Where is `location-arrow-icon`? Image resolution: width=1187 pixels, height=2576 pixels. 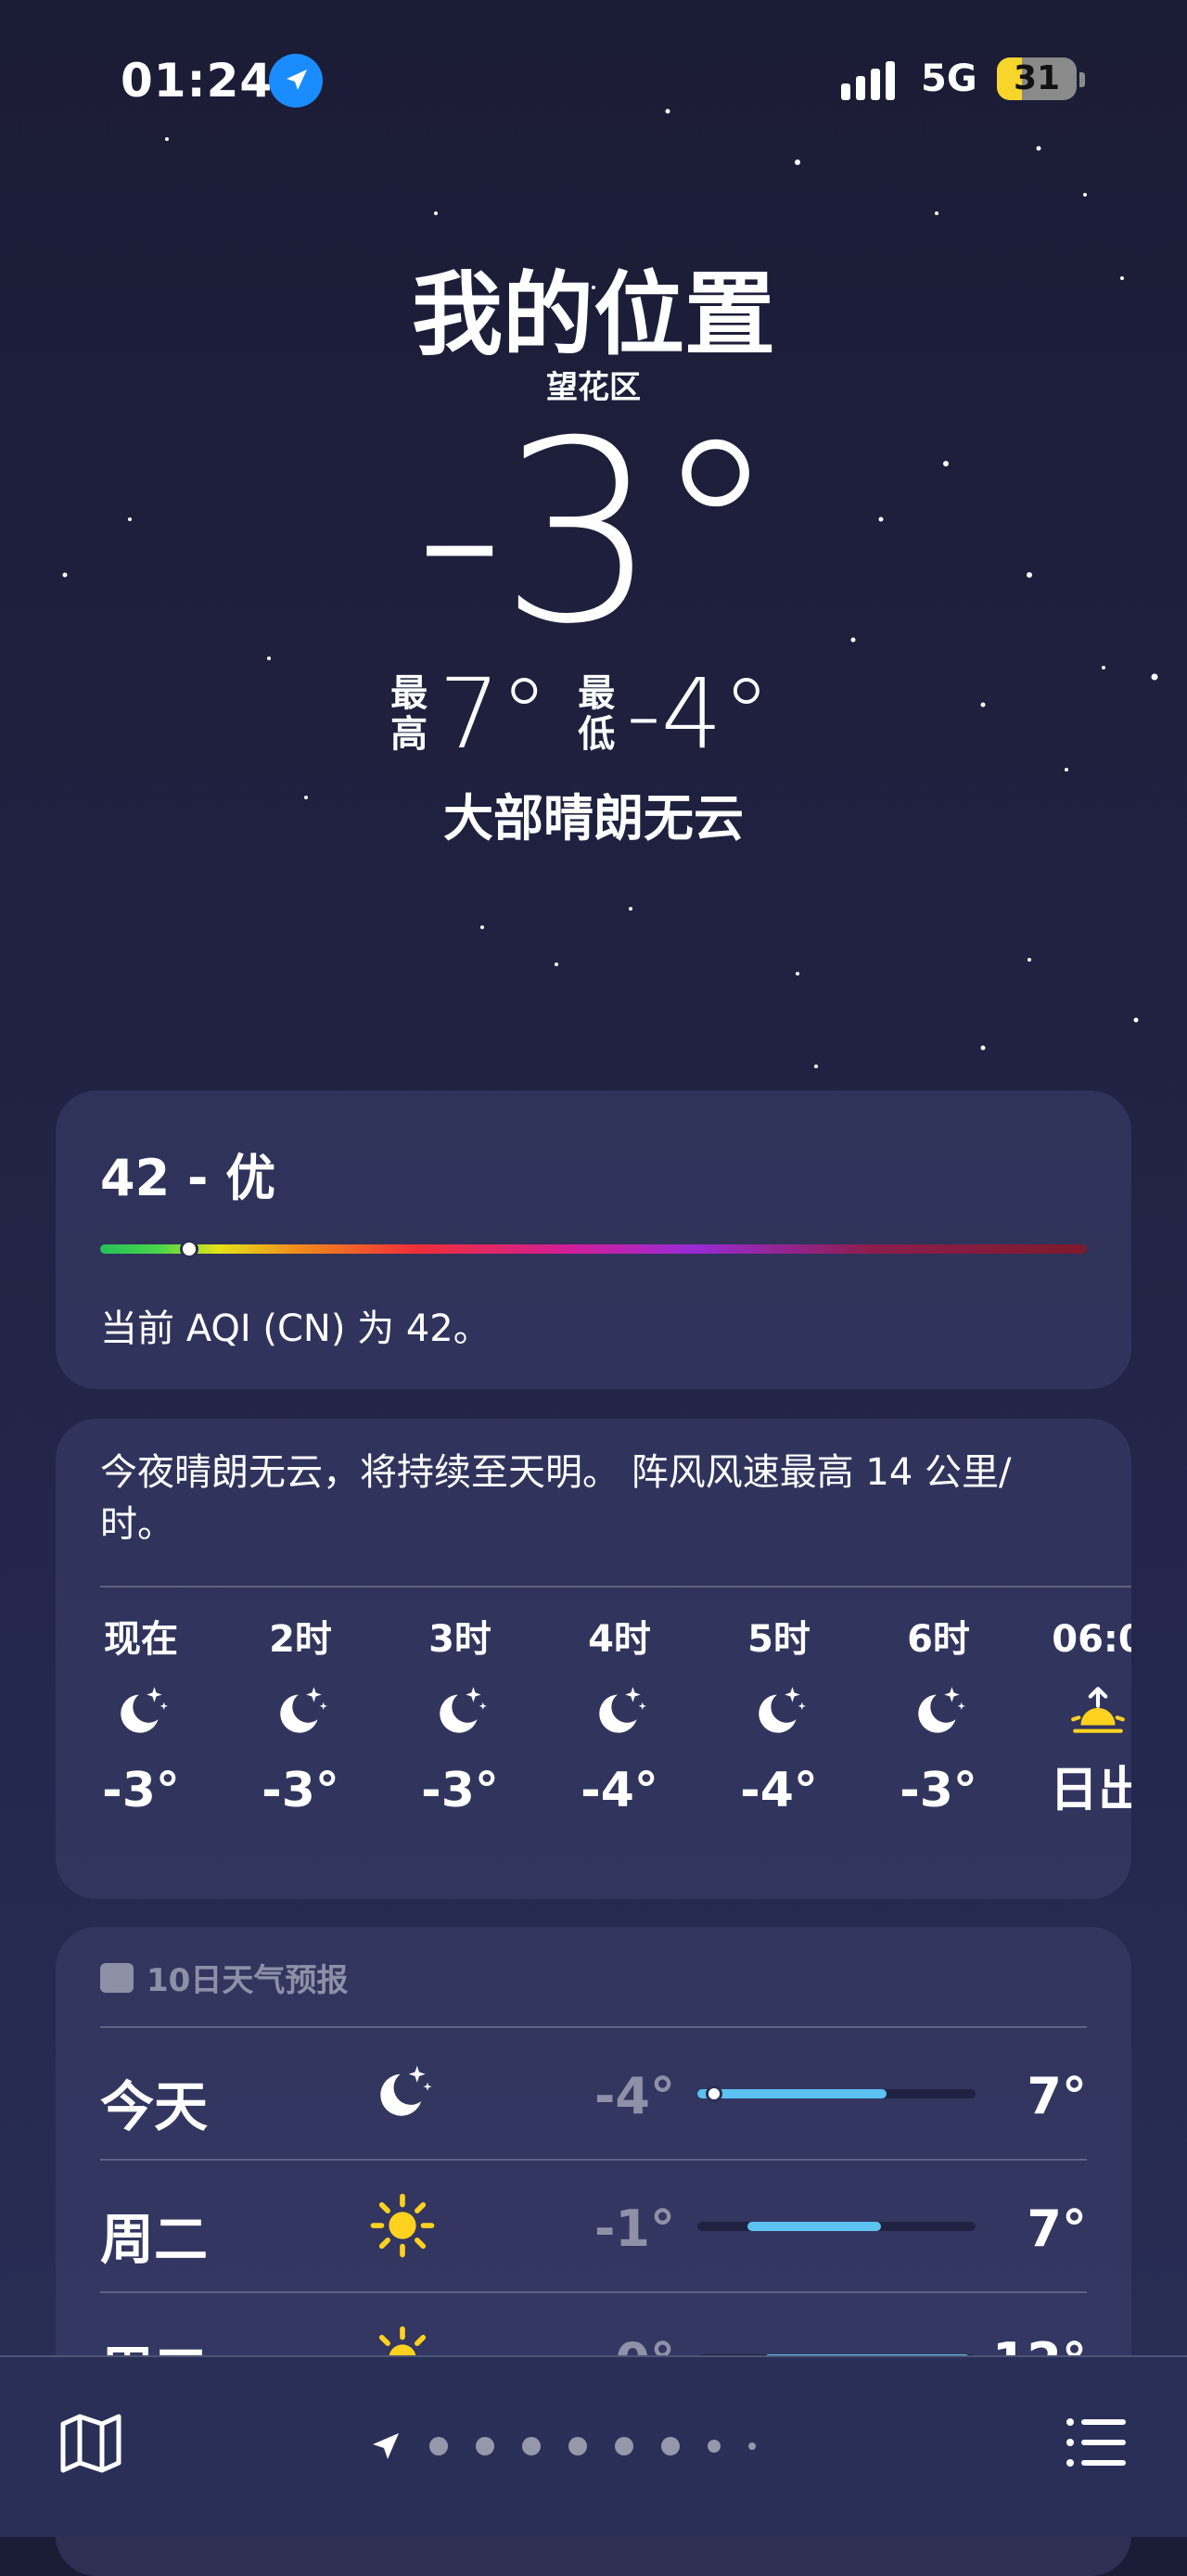 location-arrow-icon is located at coordinates (296, 81).